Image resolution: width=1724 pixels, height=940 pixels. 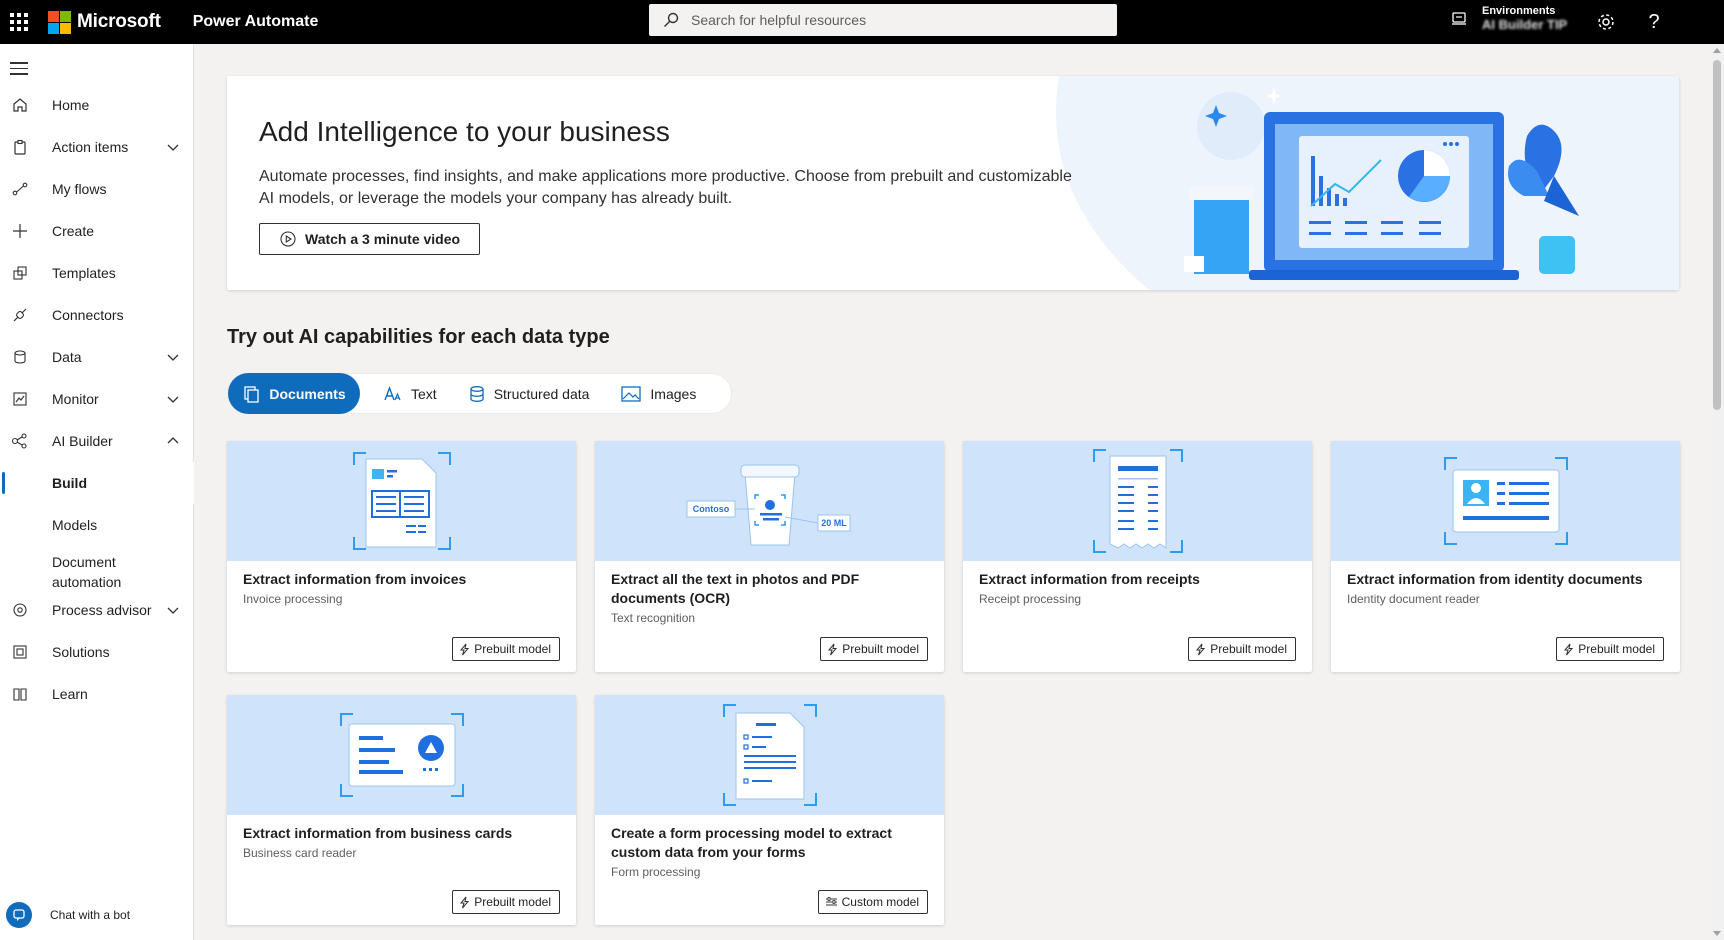 I want to click on custom-model-button: Custom model, so click(x=872, y=902).